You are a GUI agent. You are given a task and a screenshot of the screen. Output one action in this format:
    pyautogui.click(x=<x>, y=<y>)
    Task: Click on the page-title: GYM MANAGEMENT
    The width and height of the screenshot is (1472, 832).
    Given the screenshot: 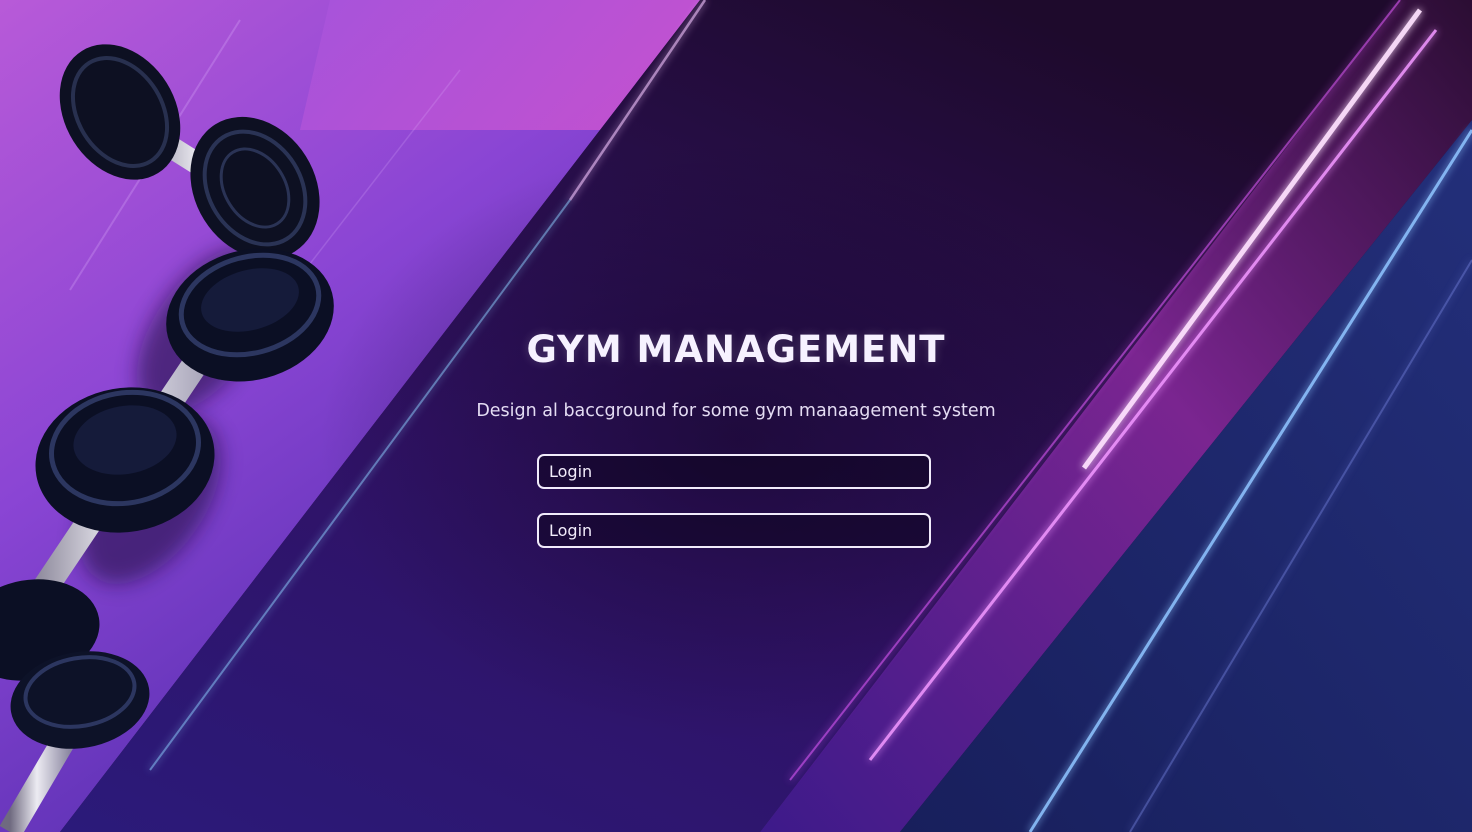 What is the action you would take?
    pyautogui.click(x=736, y=349)
    